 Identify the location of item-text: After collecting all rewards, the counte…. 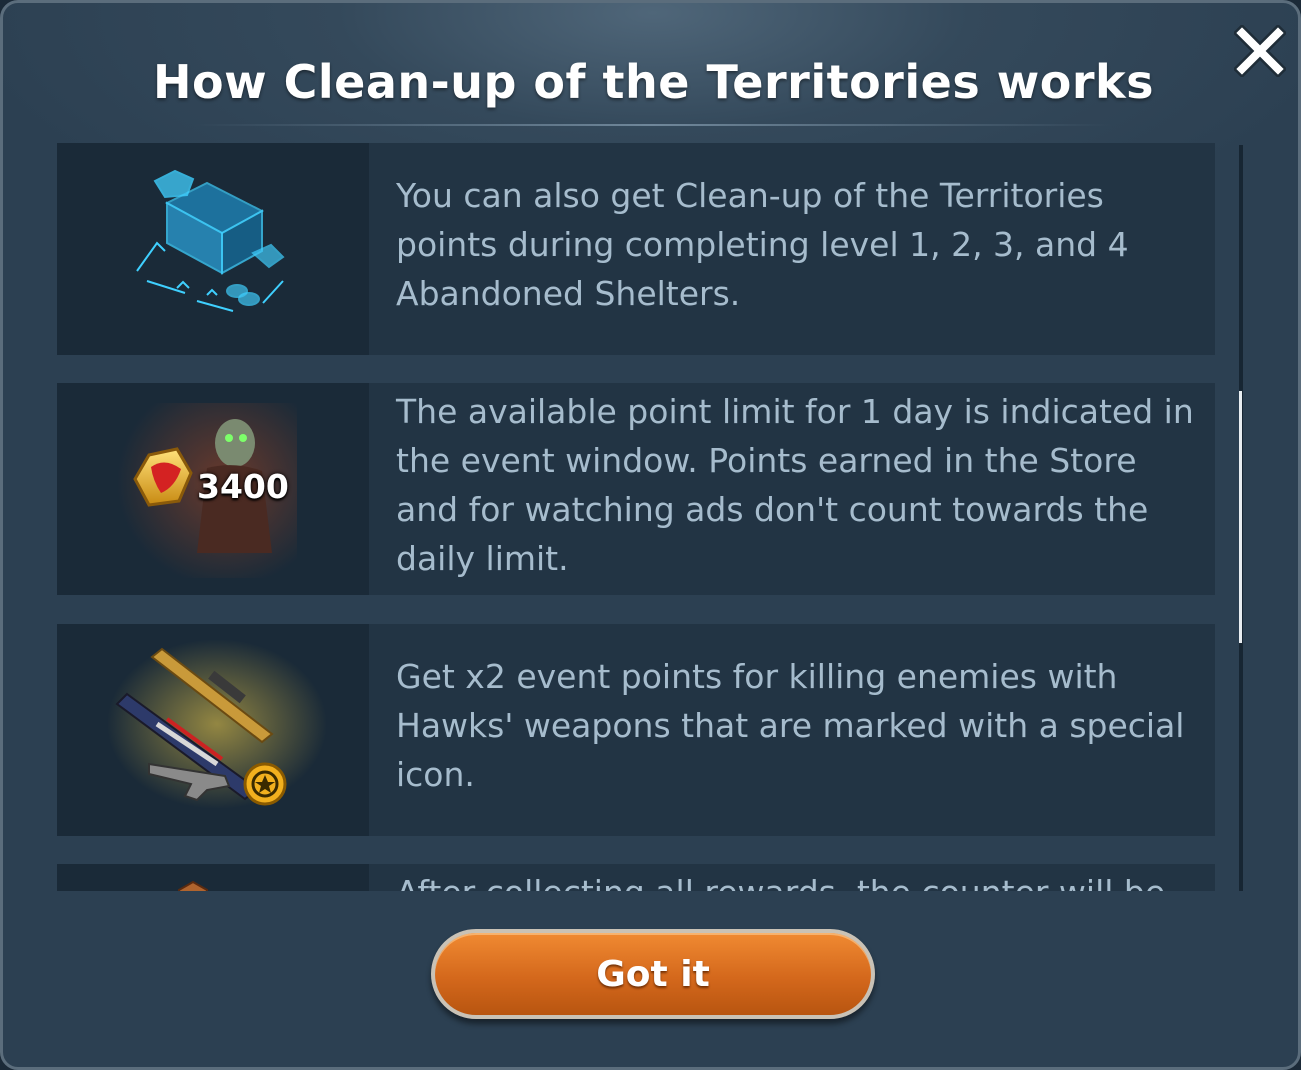
(796, 879).